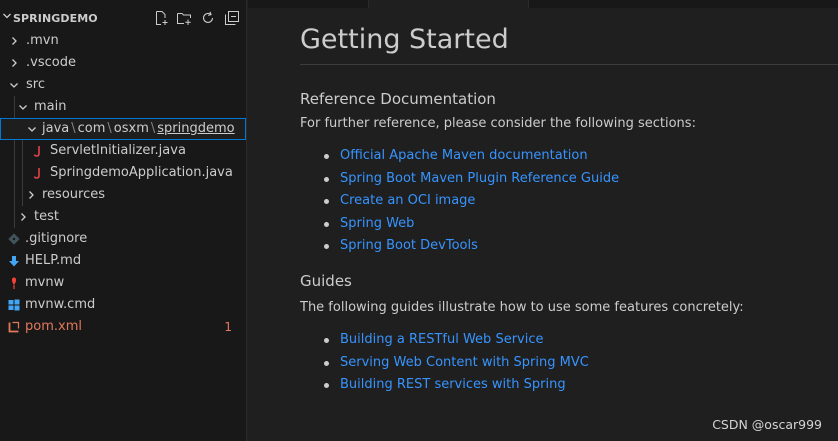  I want to click on new-file-icon, so click(161, 18).